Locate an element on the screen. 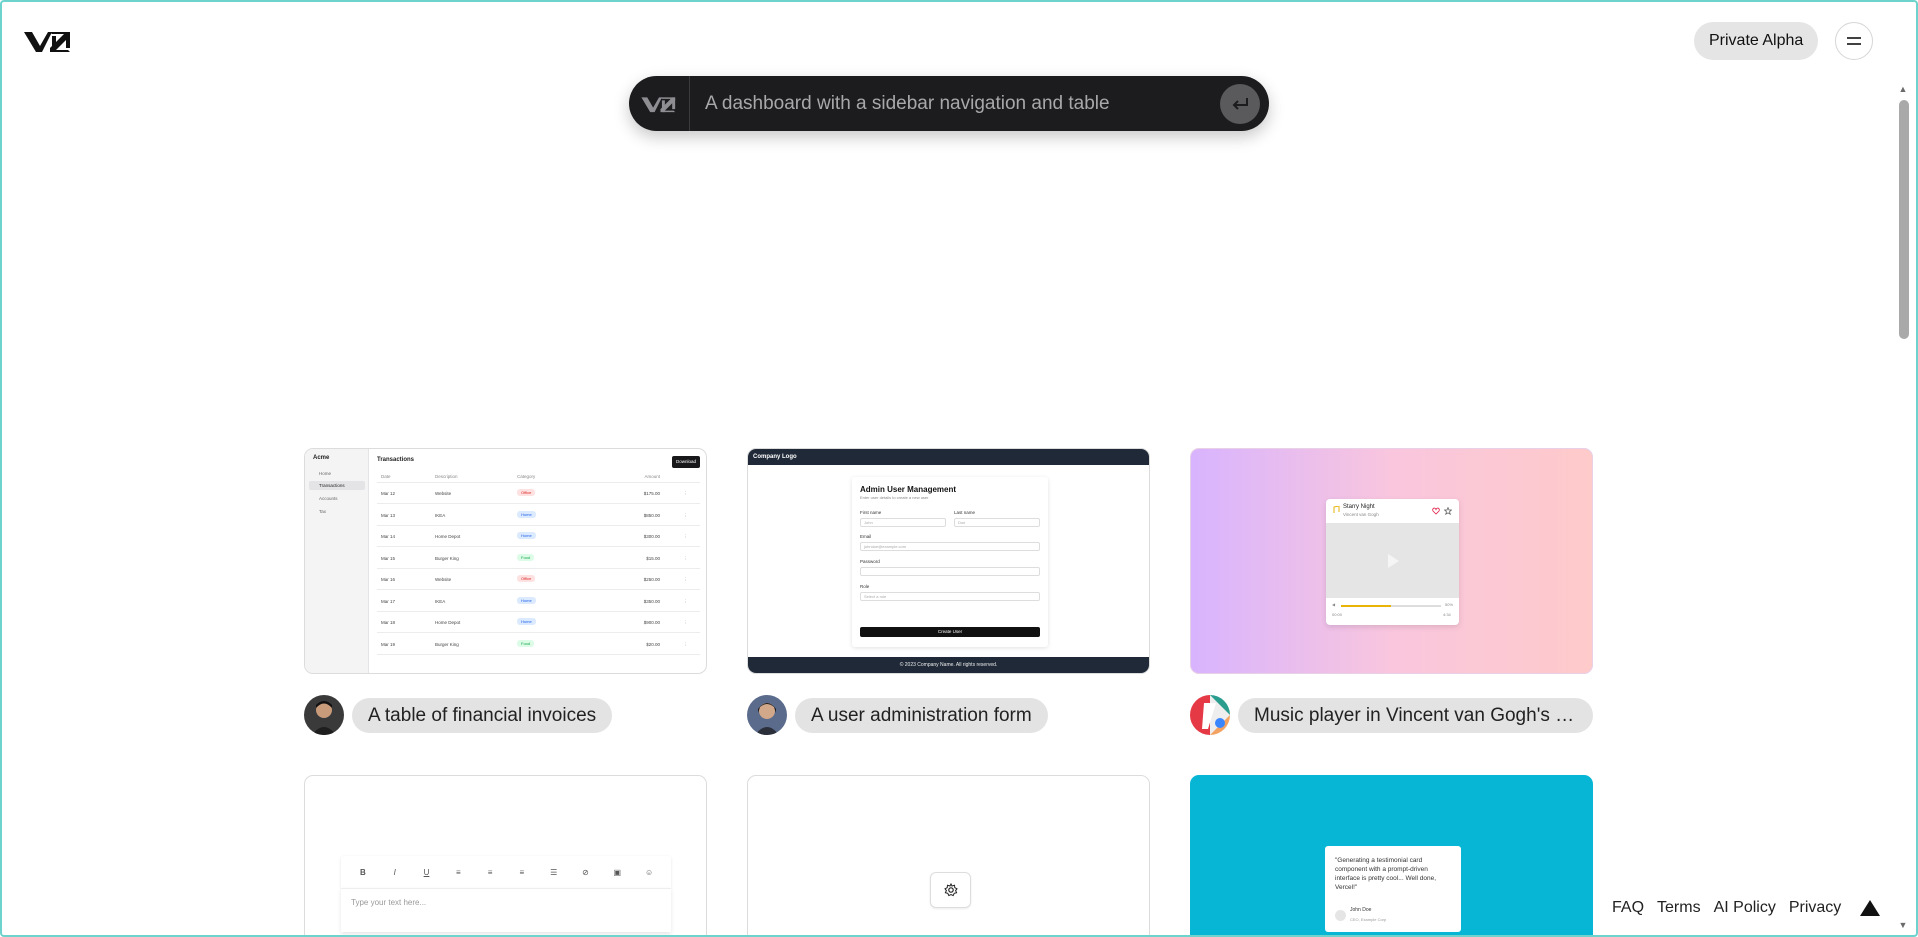 The width and height of the screenshot is (1918, 937). preview-category-pill: Office is located at coordinates (526, 578).